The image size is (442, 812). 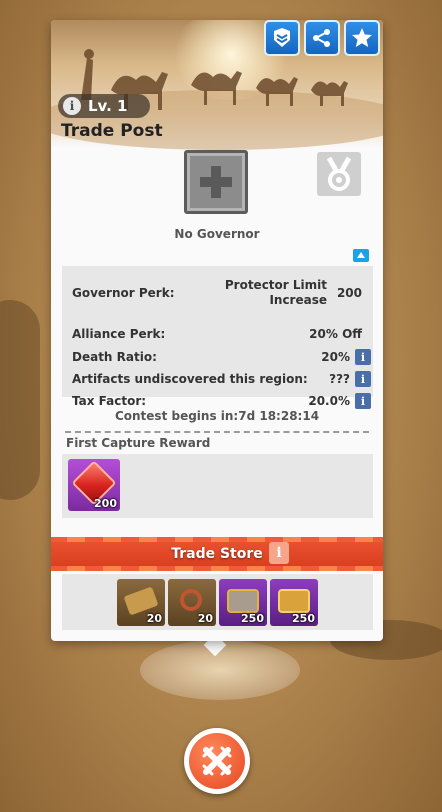 I want to click on rank-badge-icon, so click(x=282, y=37).